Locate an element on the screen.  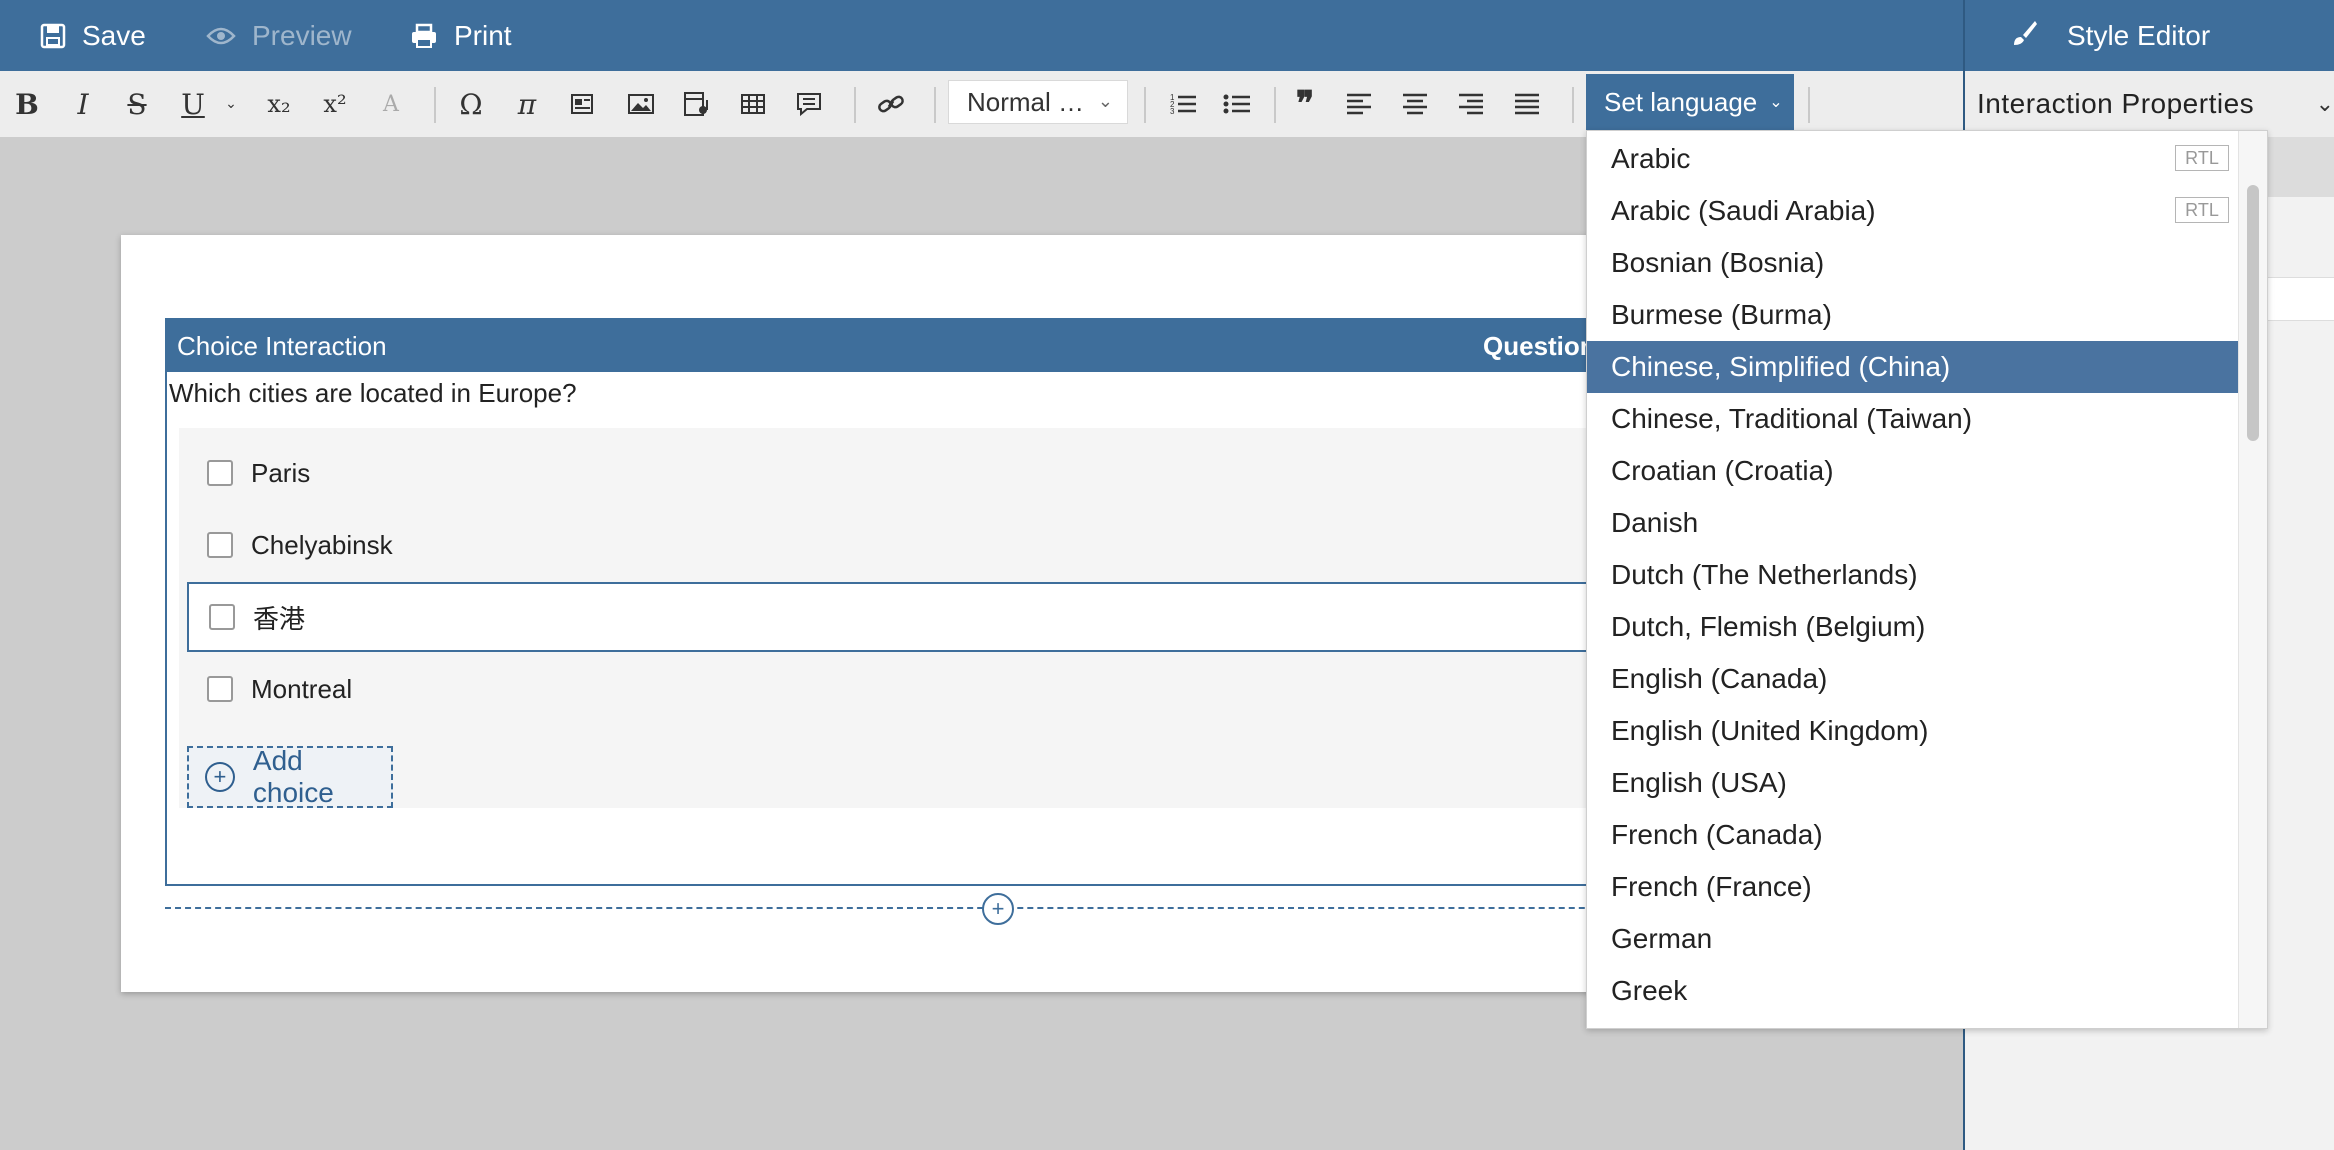
scrollbar-thumb is located at coordinates (2253, 313).